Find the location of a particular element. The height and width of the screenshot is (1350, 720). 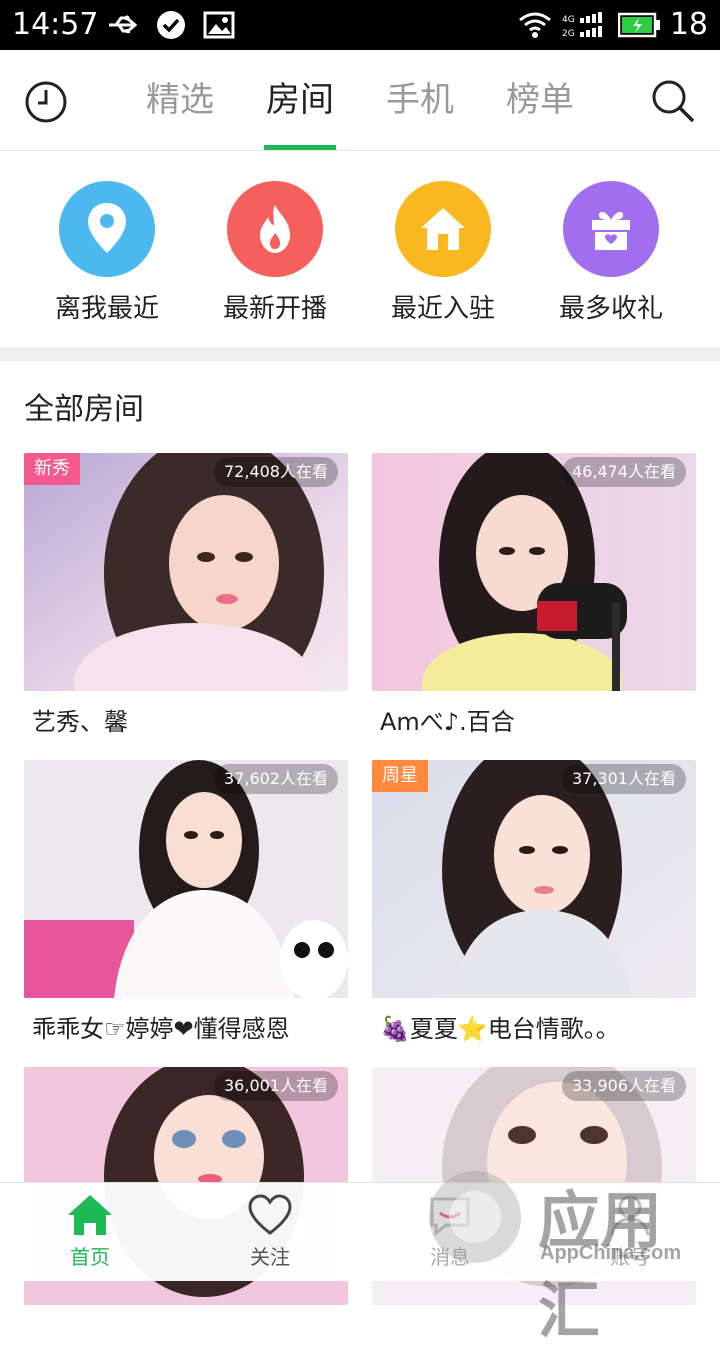

svg-text: 4G is located at coordinates (568, 20).